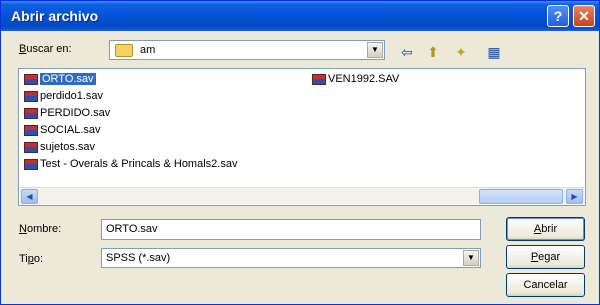  What do you see at coordinates (31, 259) in the screenshot?
I see `file-type-label: Tipo:` at bounding box center [31, 259].